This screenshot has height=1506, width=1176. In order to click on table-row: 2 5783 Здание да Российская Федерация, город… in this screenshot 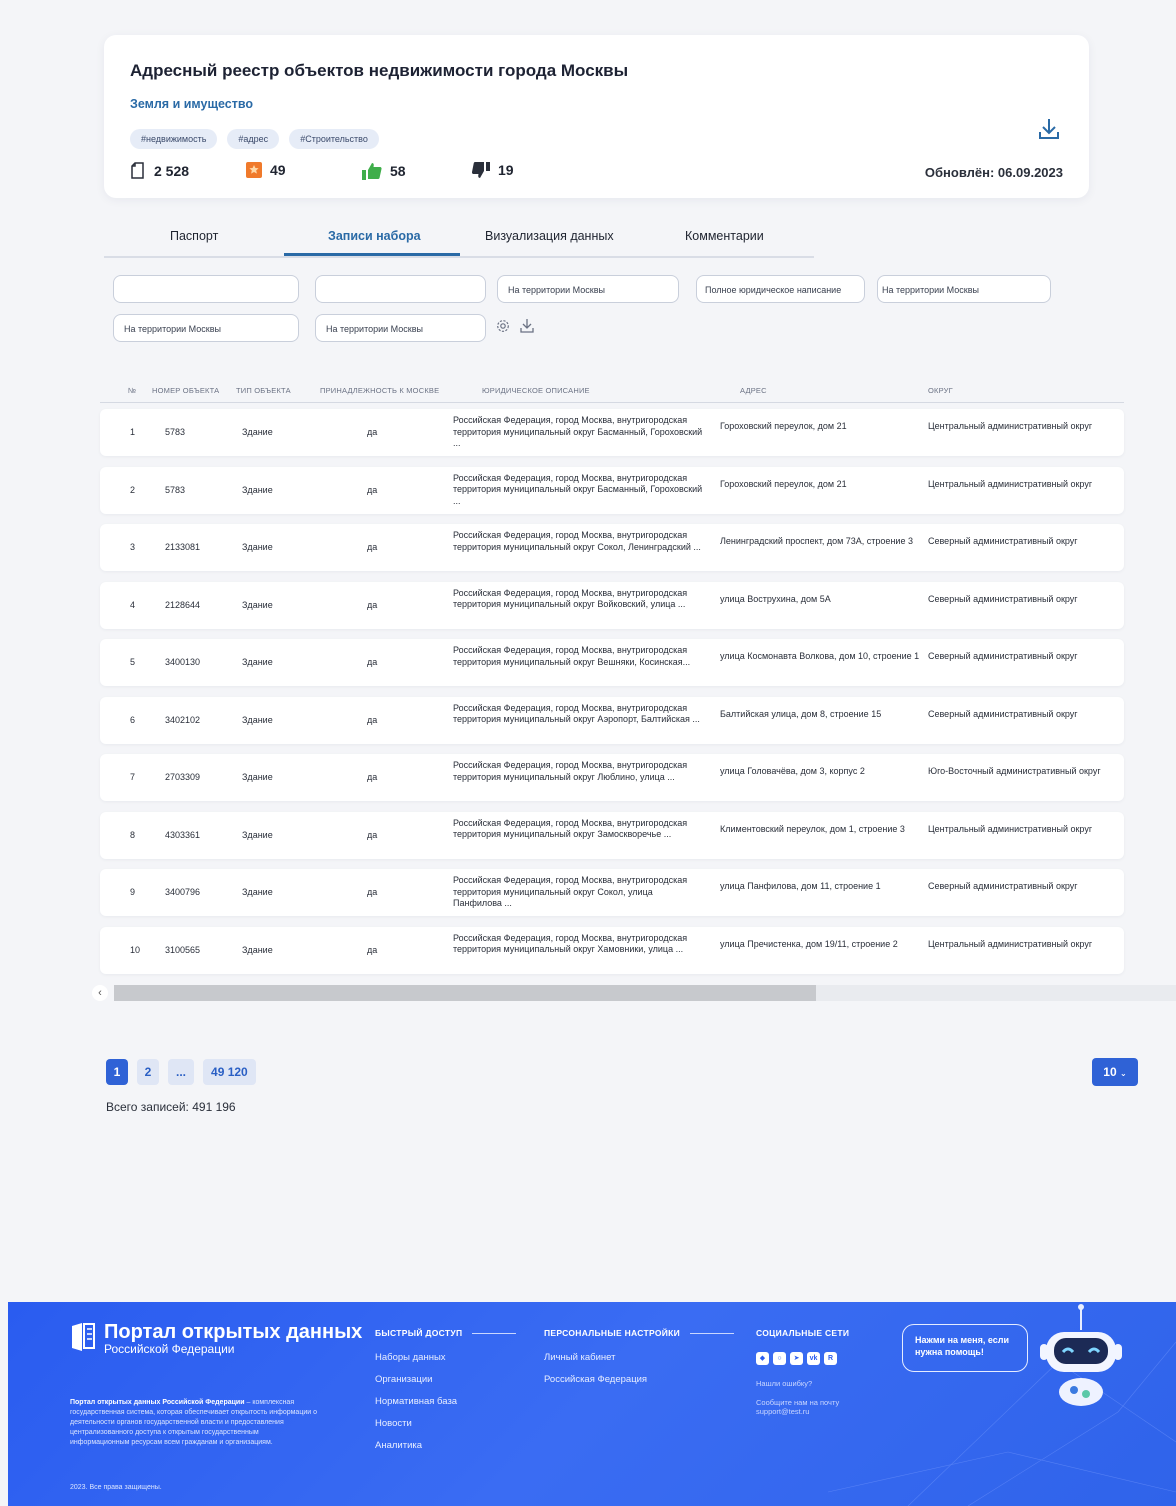, I will do `click(612, 490)`.